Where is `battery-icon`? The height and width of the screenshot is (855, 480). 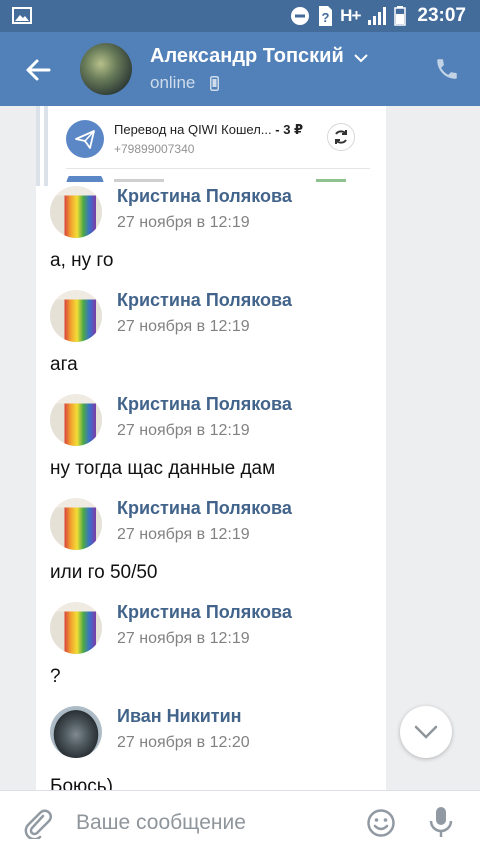 battery-icon is located at coordinates (400, 16).